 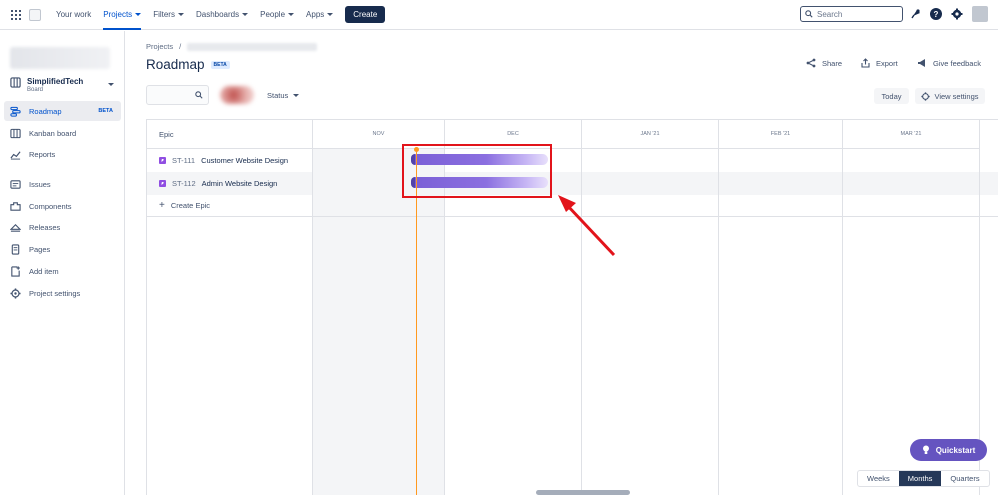 What do you see at coordinates (857, 14) in the screenshot?
I see `search-input` at bounding box center [857, 14].